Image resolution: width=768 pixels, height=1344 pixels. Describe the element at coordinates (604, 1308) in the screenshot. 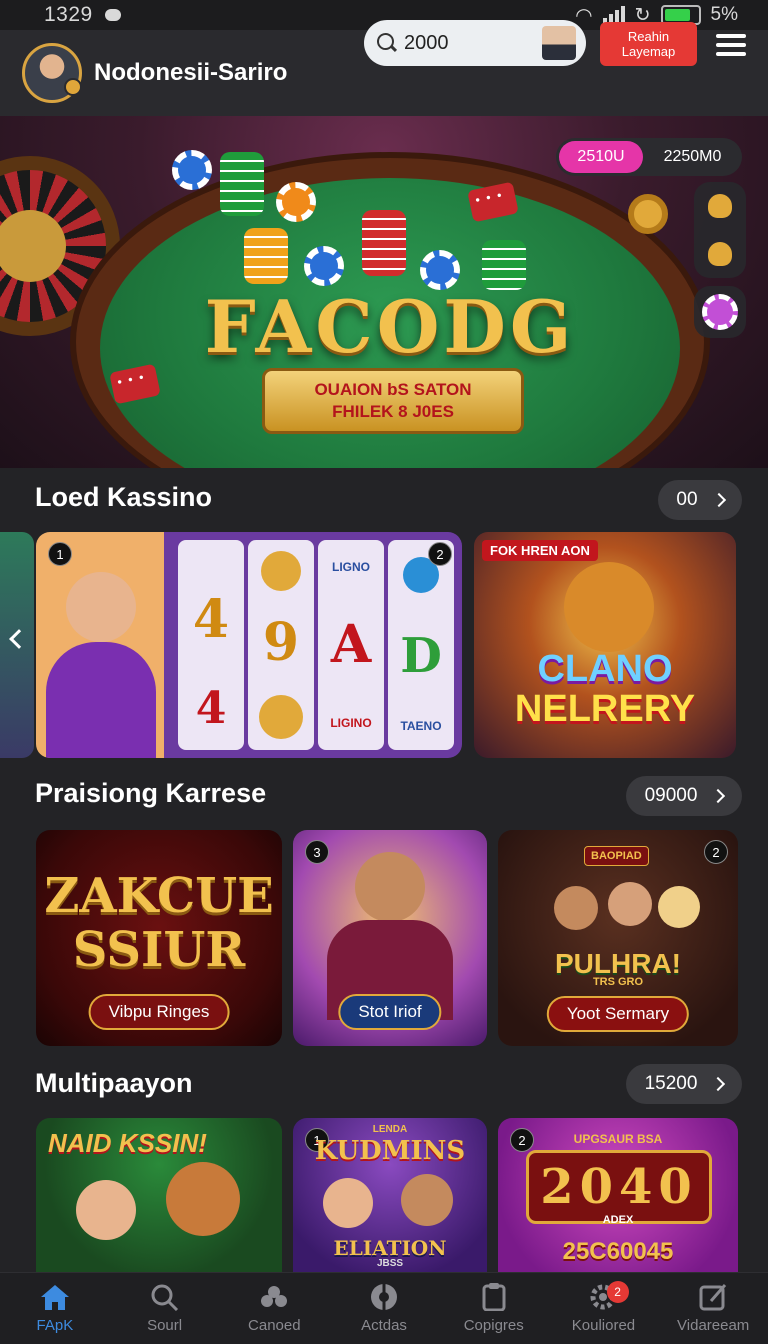

I see `nav-item-settings: Kouliored 2` at that location.